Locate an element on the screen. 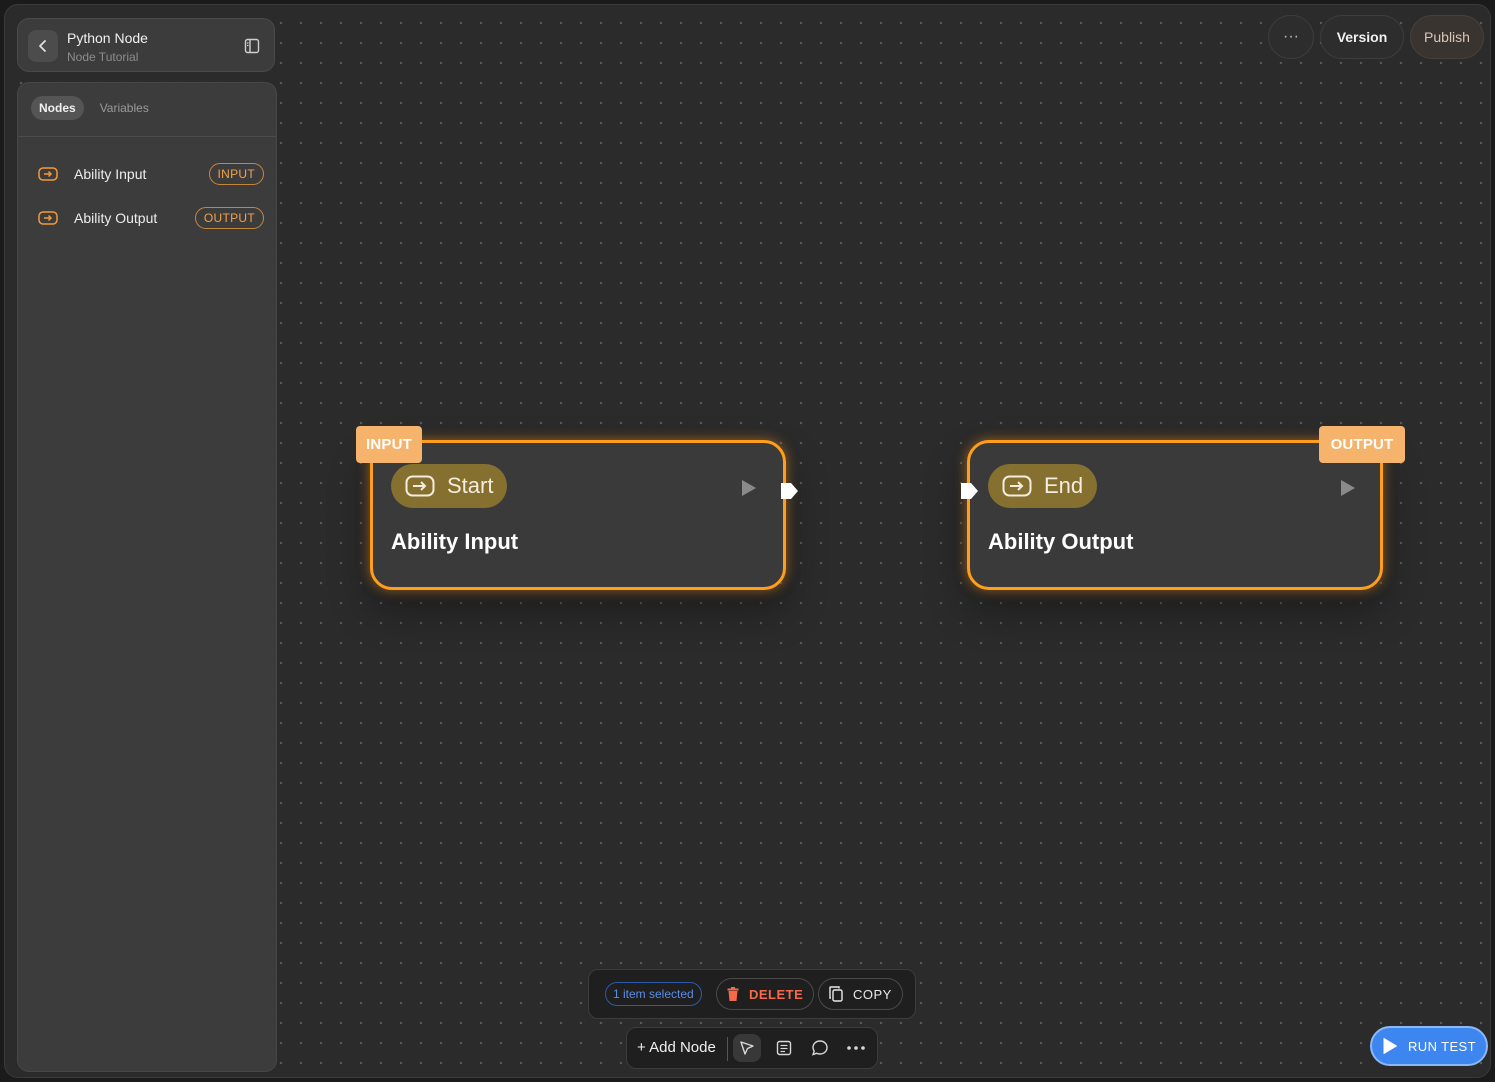 Image resolution: width=1495 pixels, height=1082 pixels. output-port-handle is located at coordinates (789, 491).